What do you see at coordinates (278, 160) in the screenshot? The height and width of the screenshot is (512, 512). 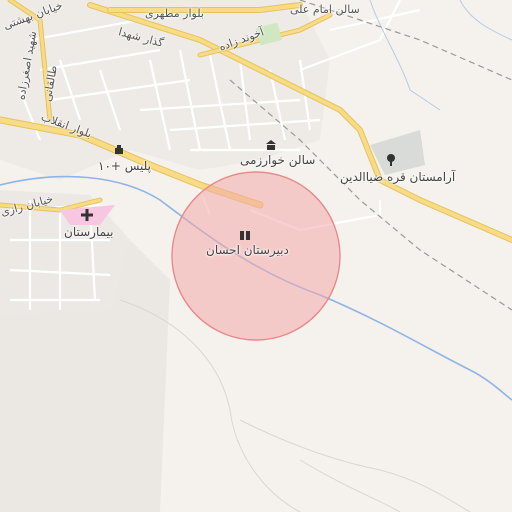 I see `poi-label-kharazmi: سالن خوارزمی` at bounding box center [278, 160].